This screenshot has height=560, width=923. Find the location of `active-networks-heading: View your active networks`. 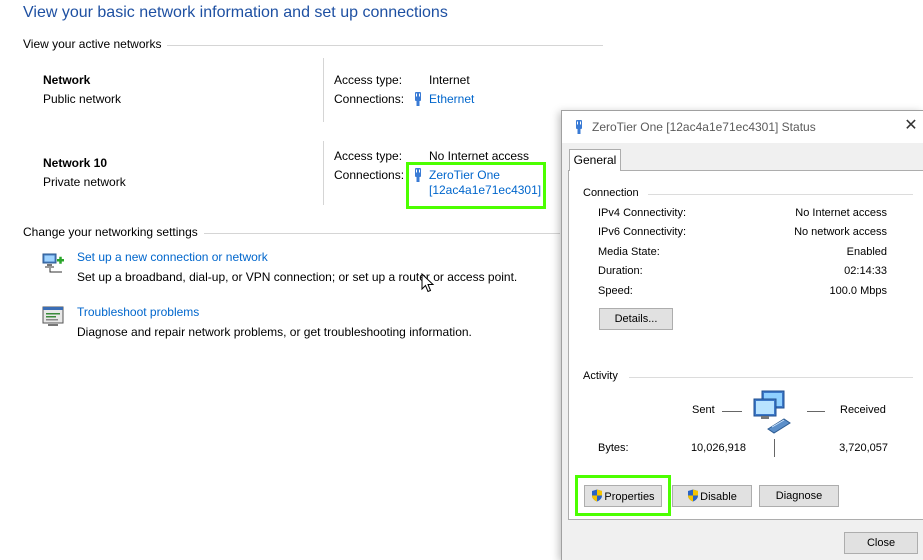

active-networks-heading: View your active networks is located at coordinates (92, 44).